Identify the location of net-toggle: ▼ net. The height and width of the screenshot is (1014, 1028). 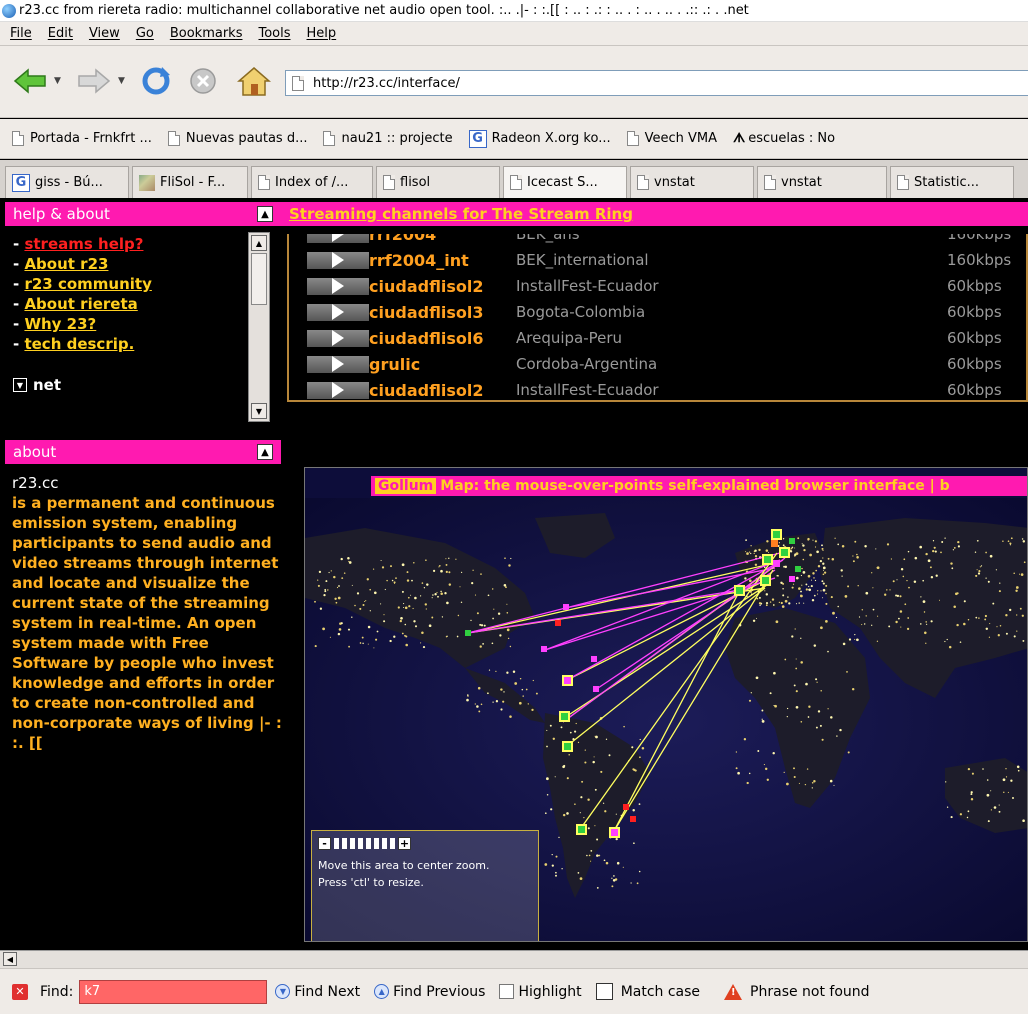
(37, 385).